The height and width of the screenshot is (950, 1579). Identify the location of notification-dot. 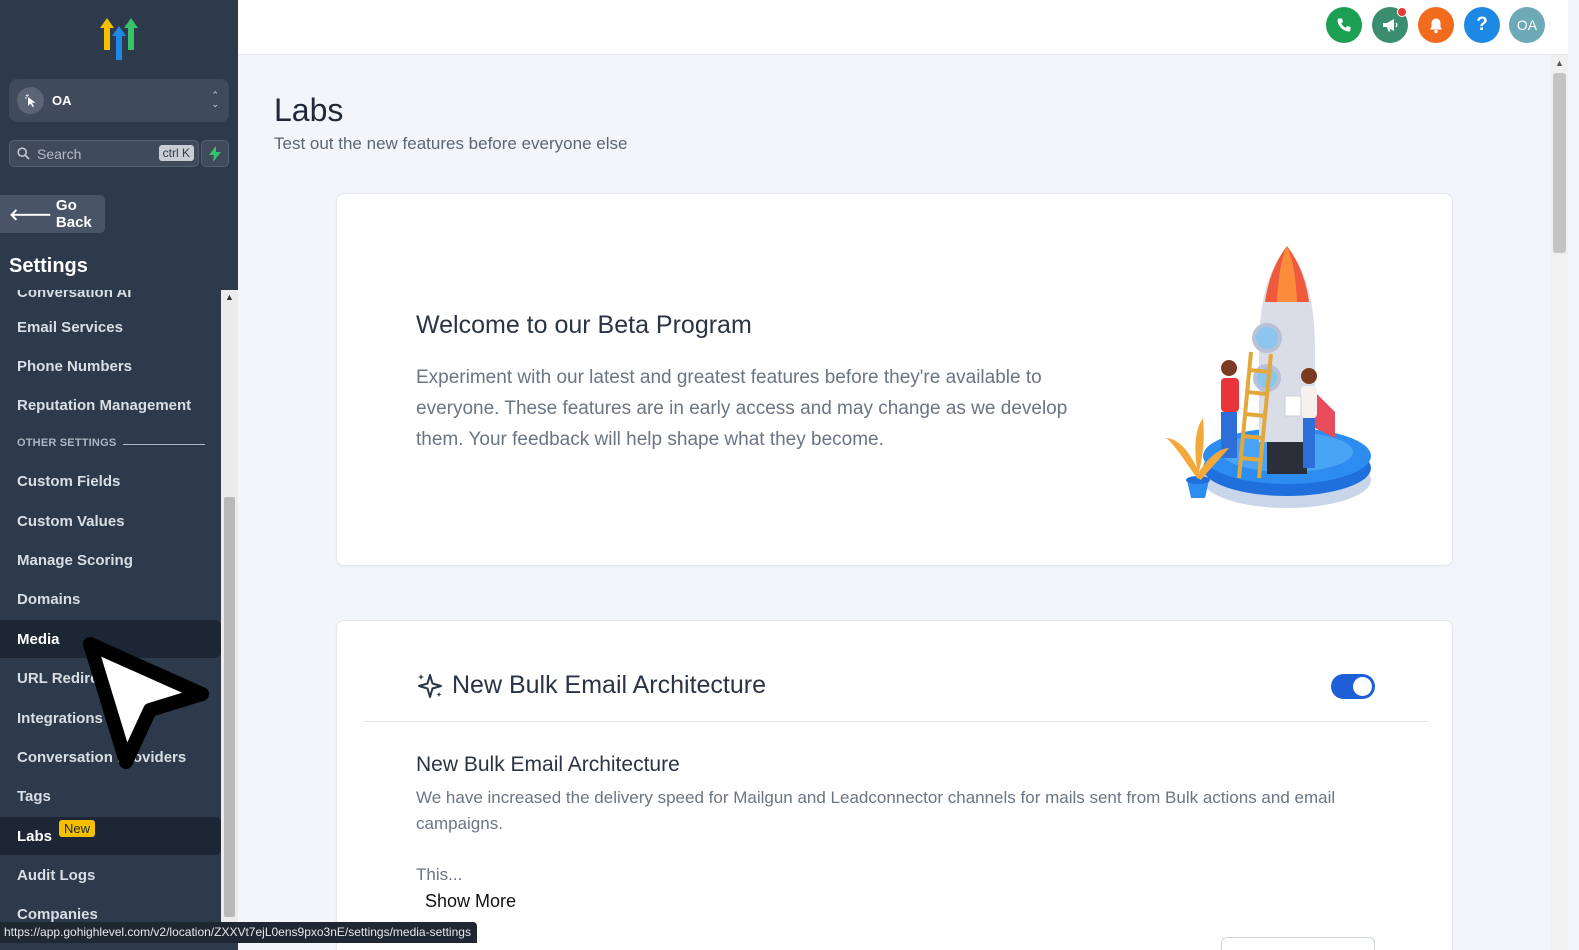
(1402, 12).